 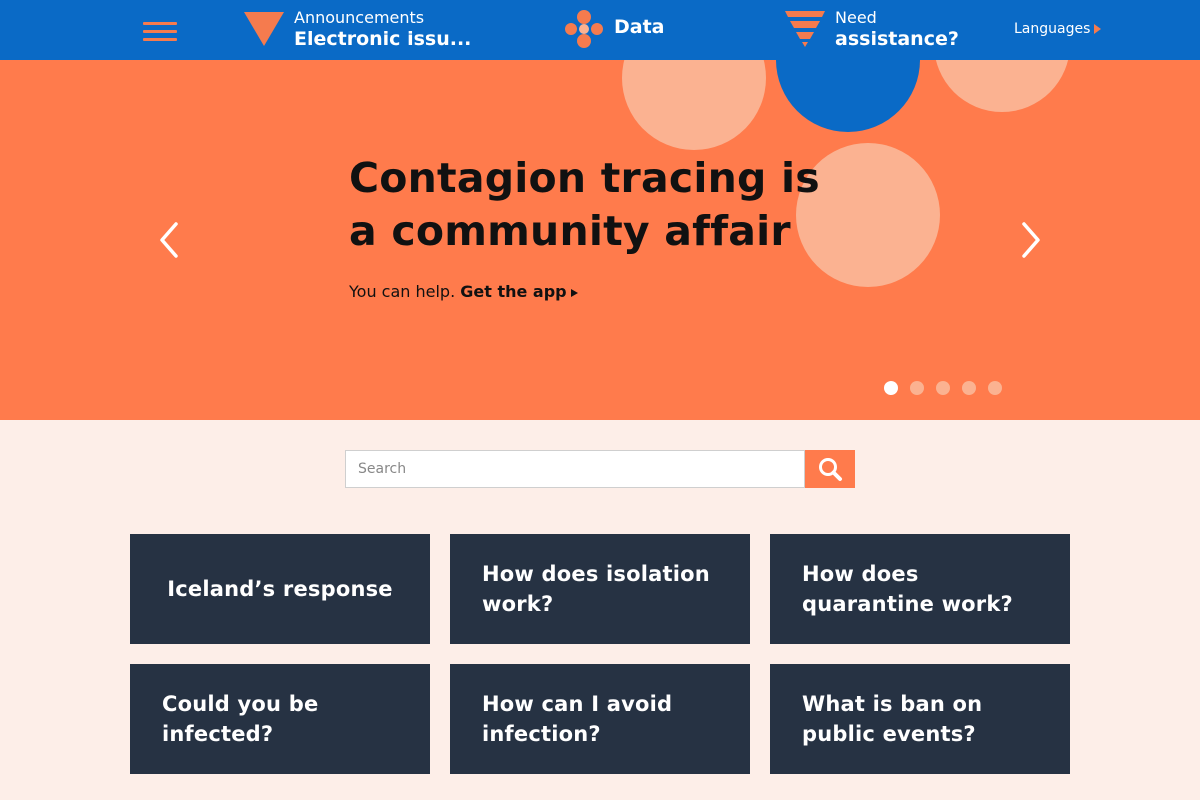 I want to click on announcements-label: Announcements, so click(x=359, y=17).